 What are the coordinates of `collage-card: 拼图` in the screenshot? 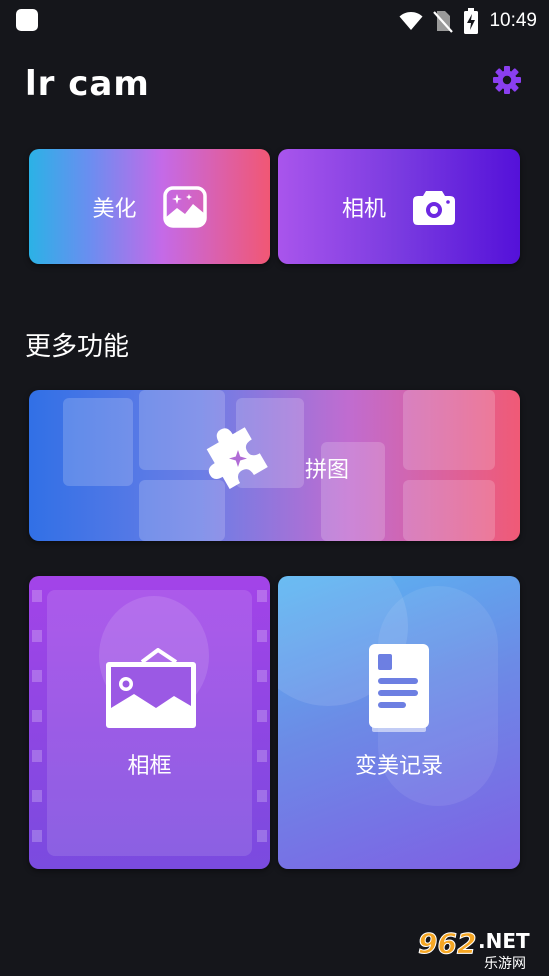 It's located at (274, 465).